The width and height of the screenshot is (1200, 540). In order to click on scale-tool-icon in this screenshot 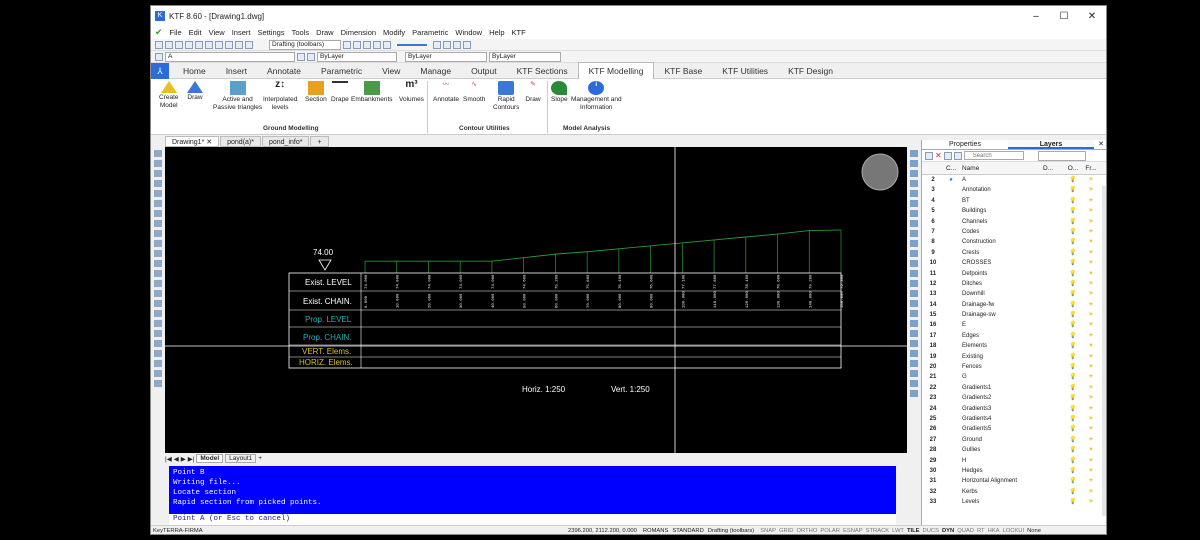, I will do `click(158, 323)`.